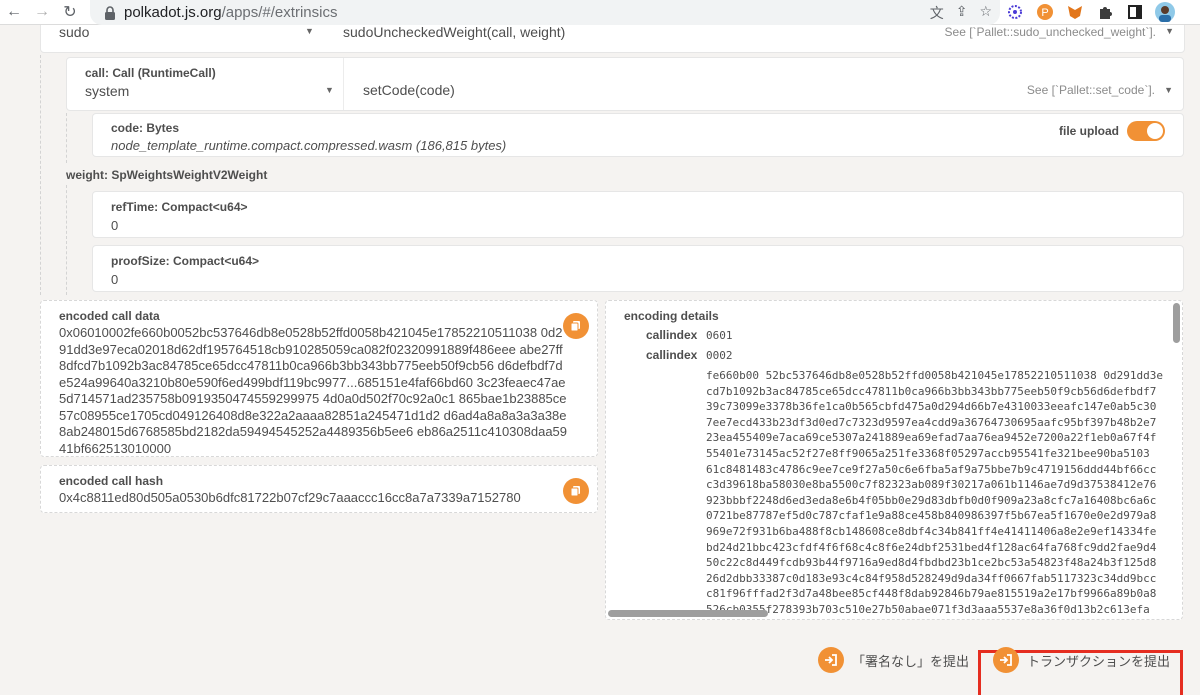 This screenshot has height=695, width=1200. Describe the element at coordinates (114, 279) in the screenshot. I see `proofsize-input: 0` at that location.